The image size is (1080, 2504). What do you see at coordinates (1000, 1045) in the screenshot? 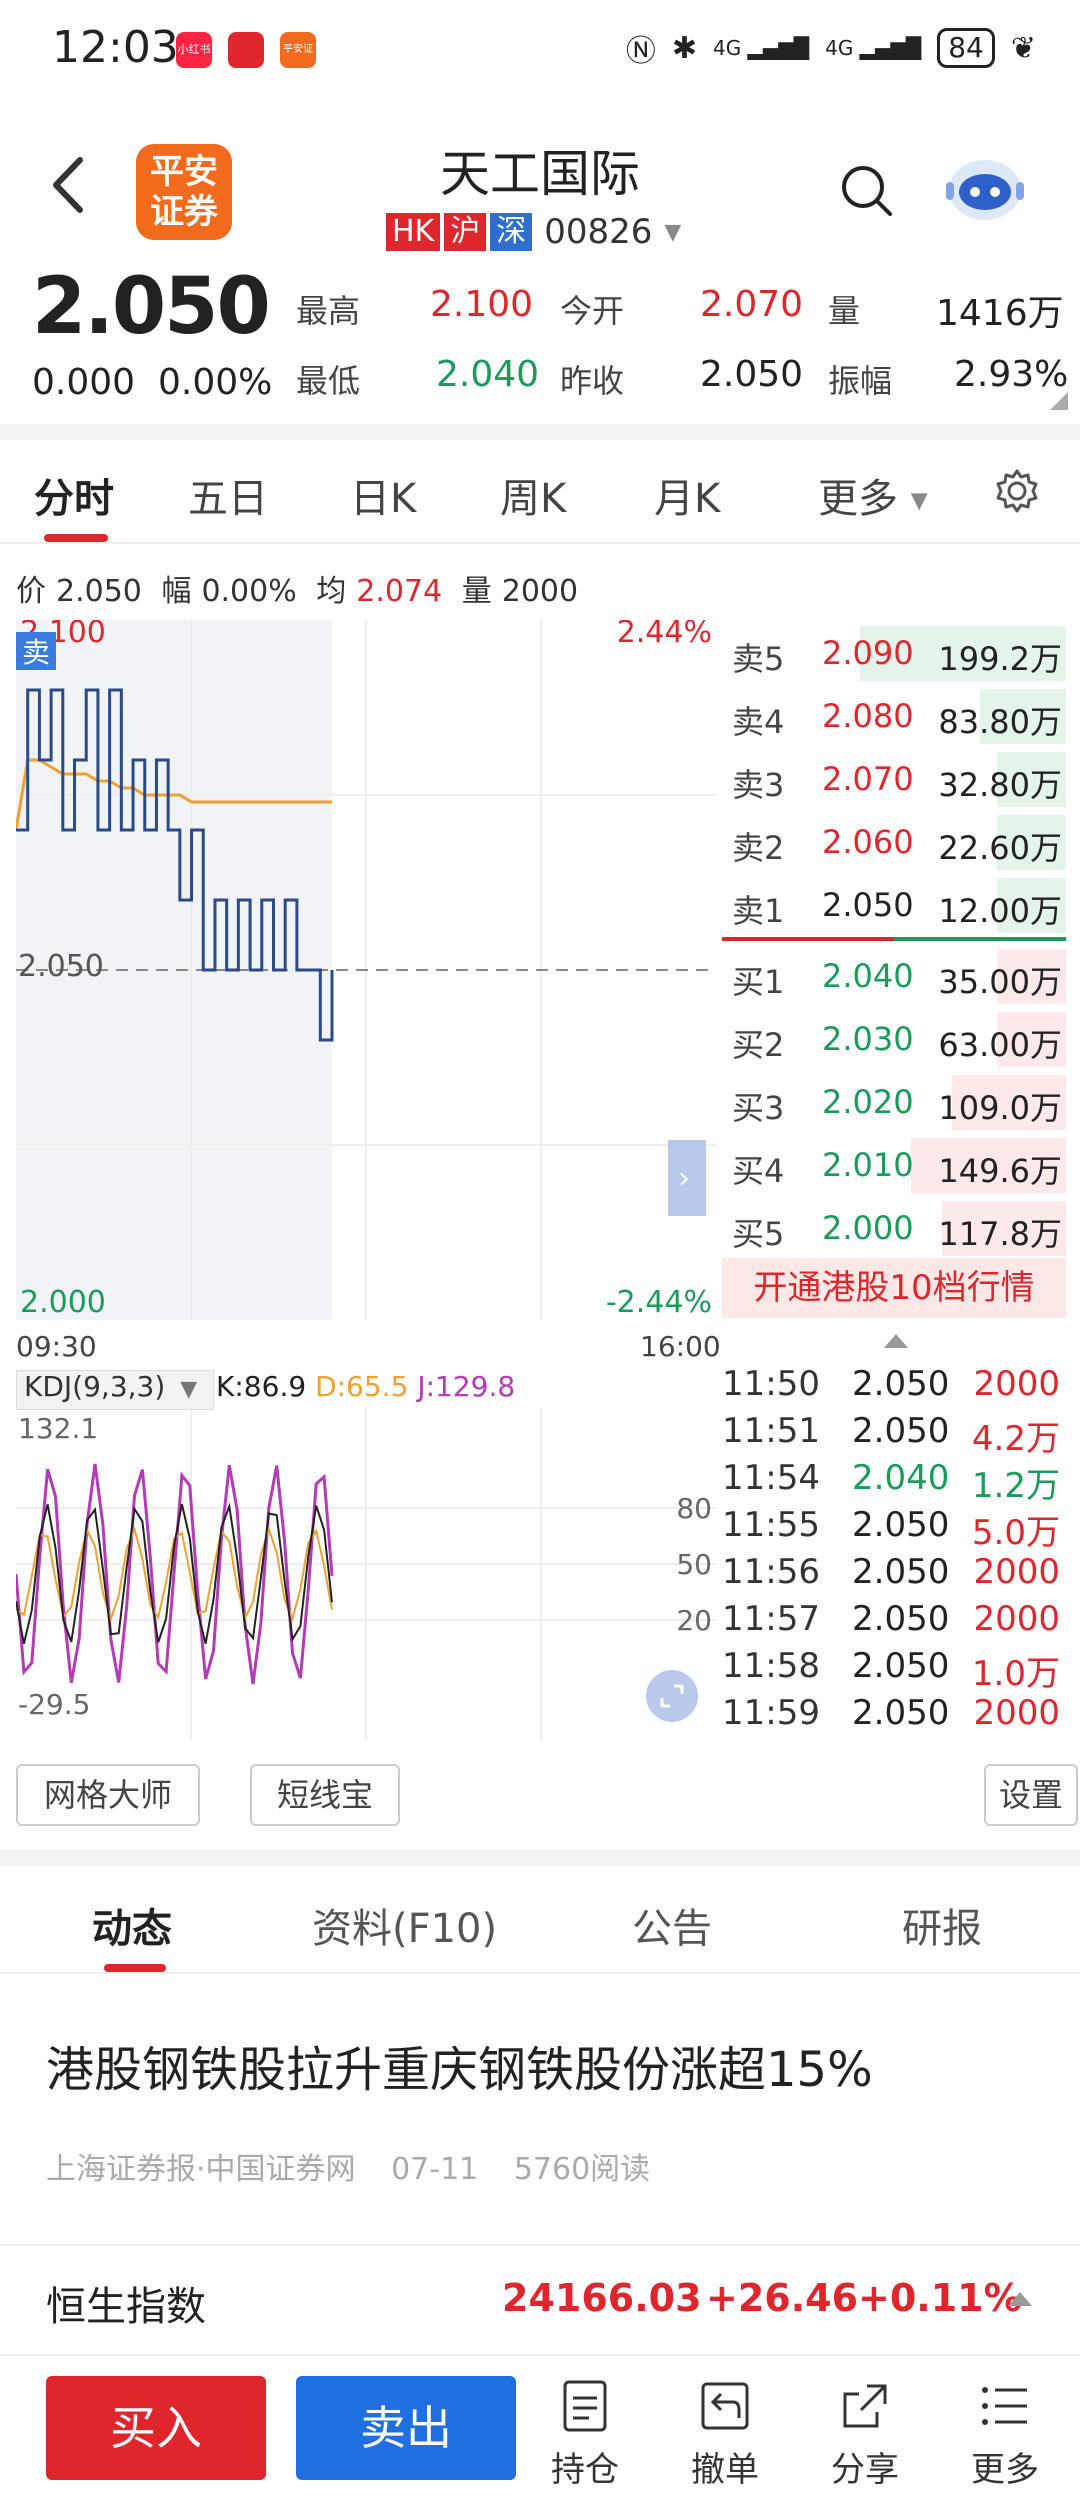
I see `level-volume: 63.00万` at bounding box center [1000, 1045].